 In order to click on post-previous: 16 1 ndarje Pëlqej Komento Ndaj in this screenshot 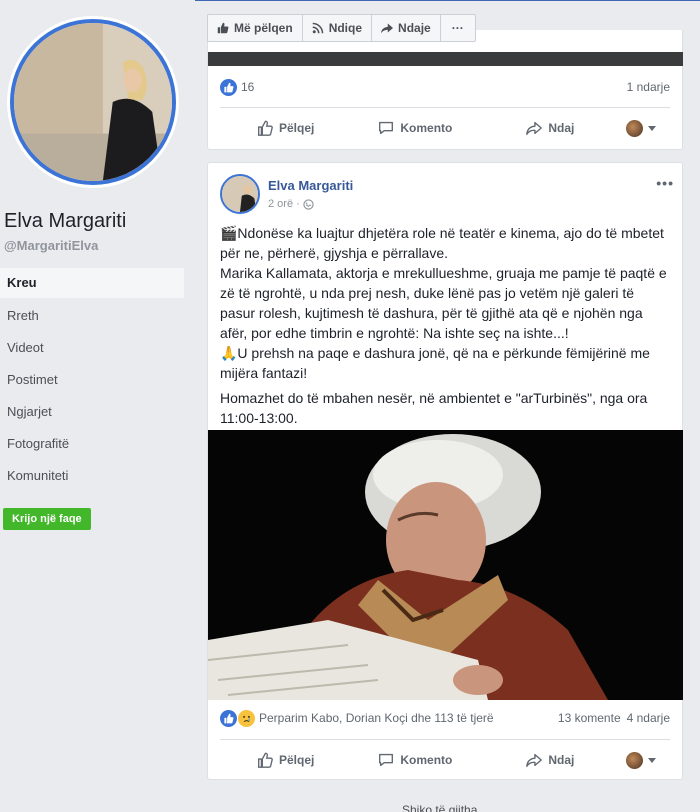, I will do `click(445, 90)`.